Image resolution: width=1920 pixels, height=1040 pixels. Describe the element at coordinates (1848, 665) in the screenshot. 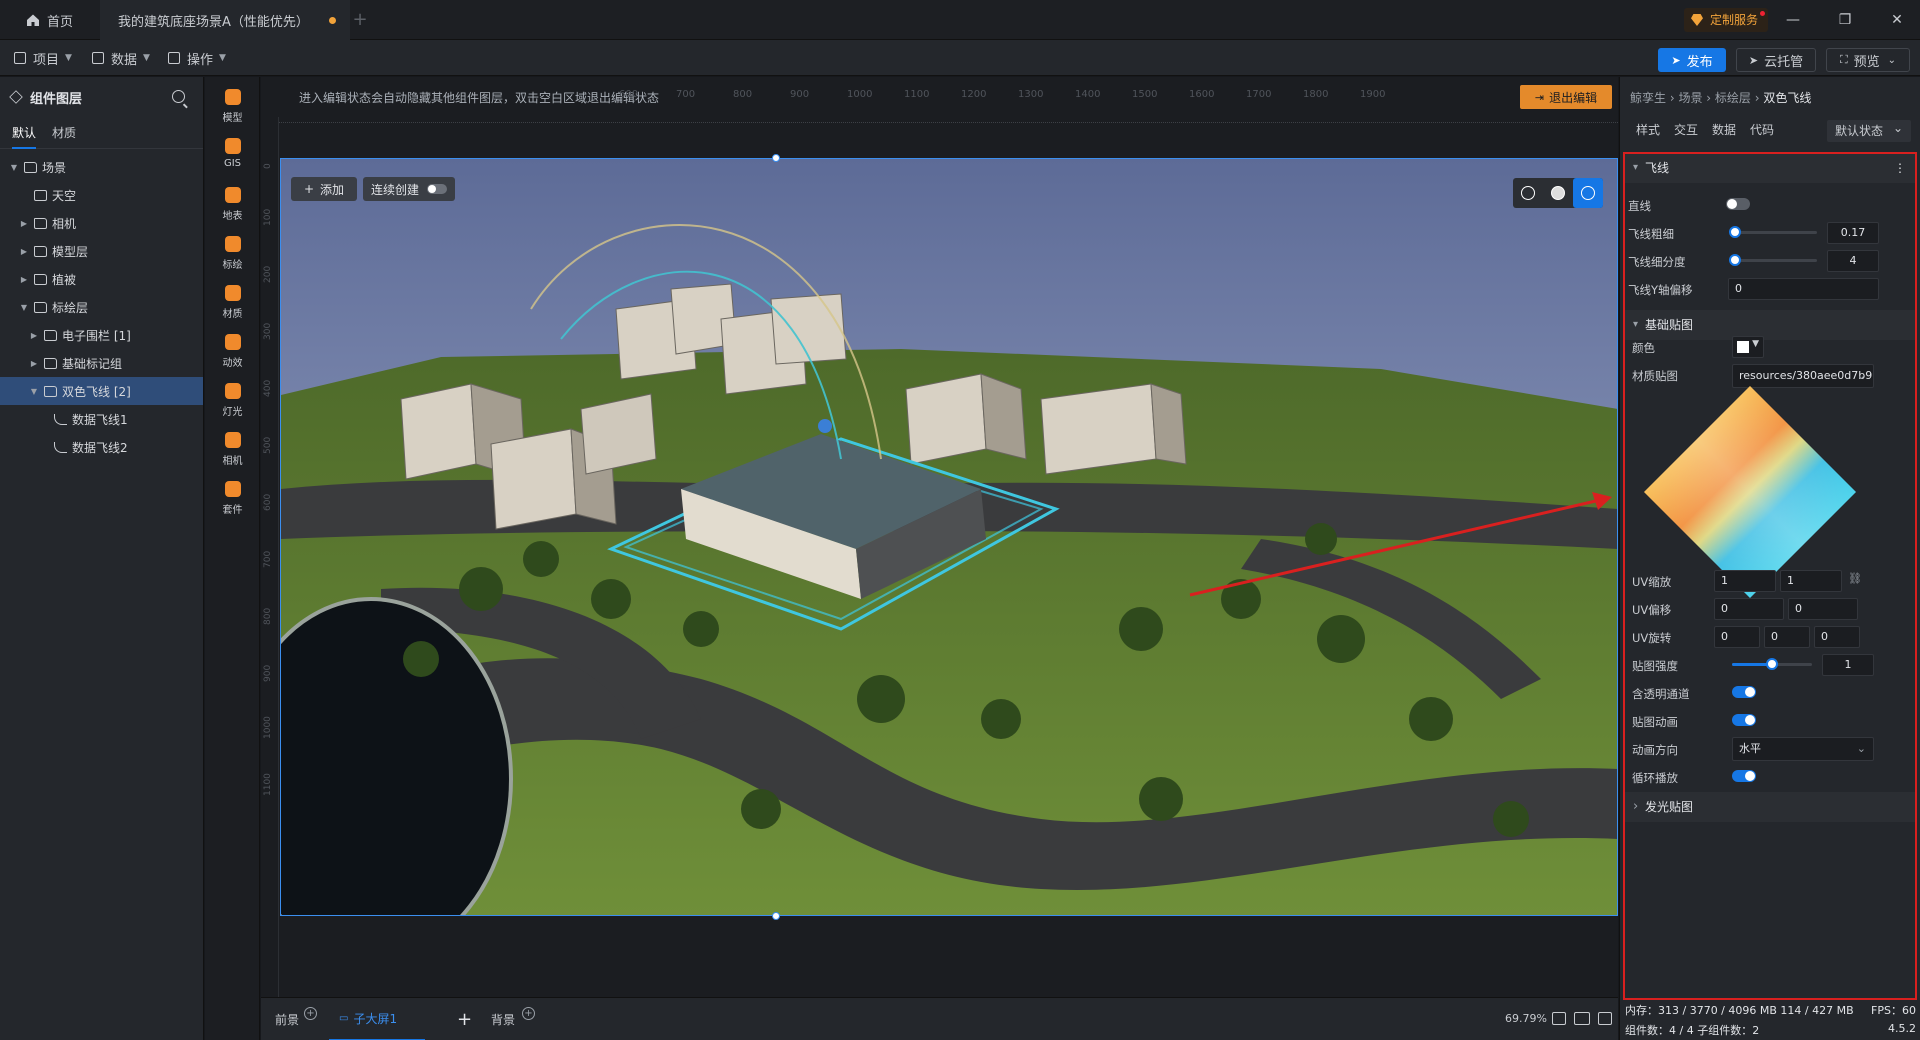

I see `intensity-input: 1` at that location.